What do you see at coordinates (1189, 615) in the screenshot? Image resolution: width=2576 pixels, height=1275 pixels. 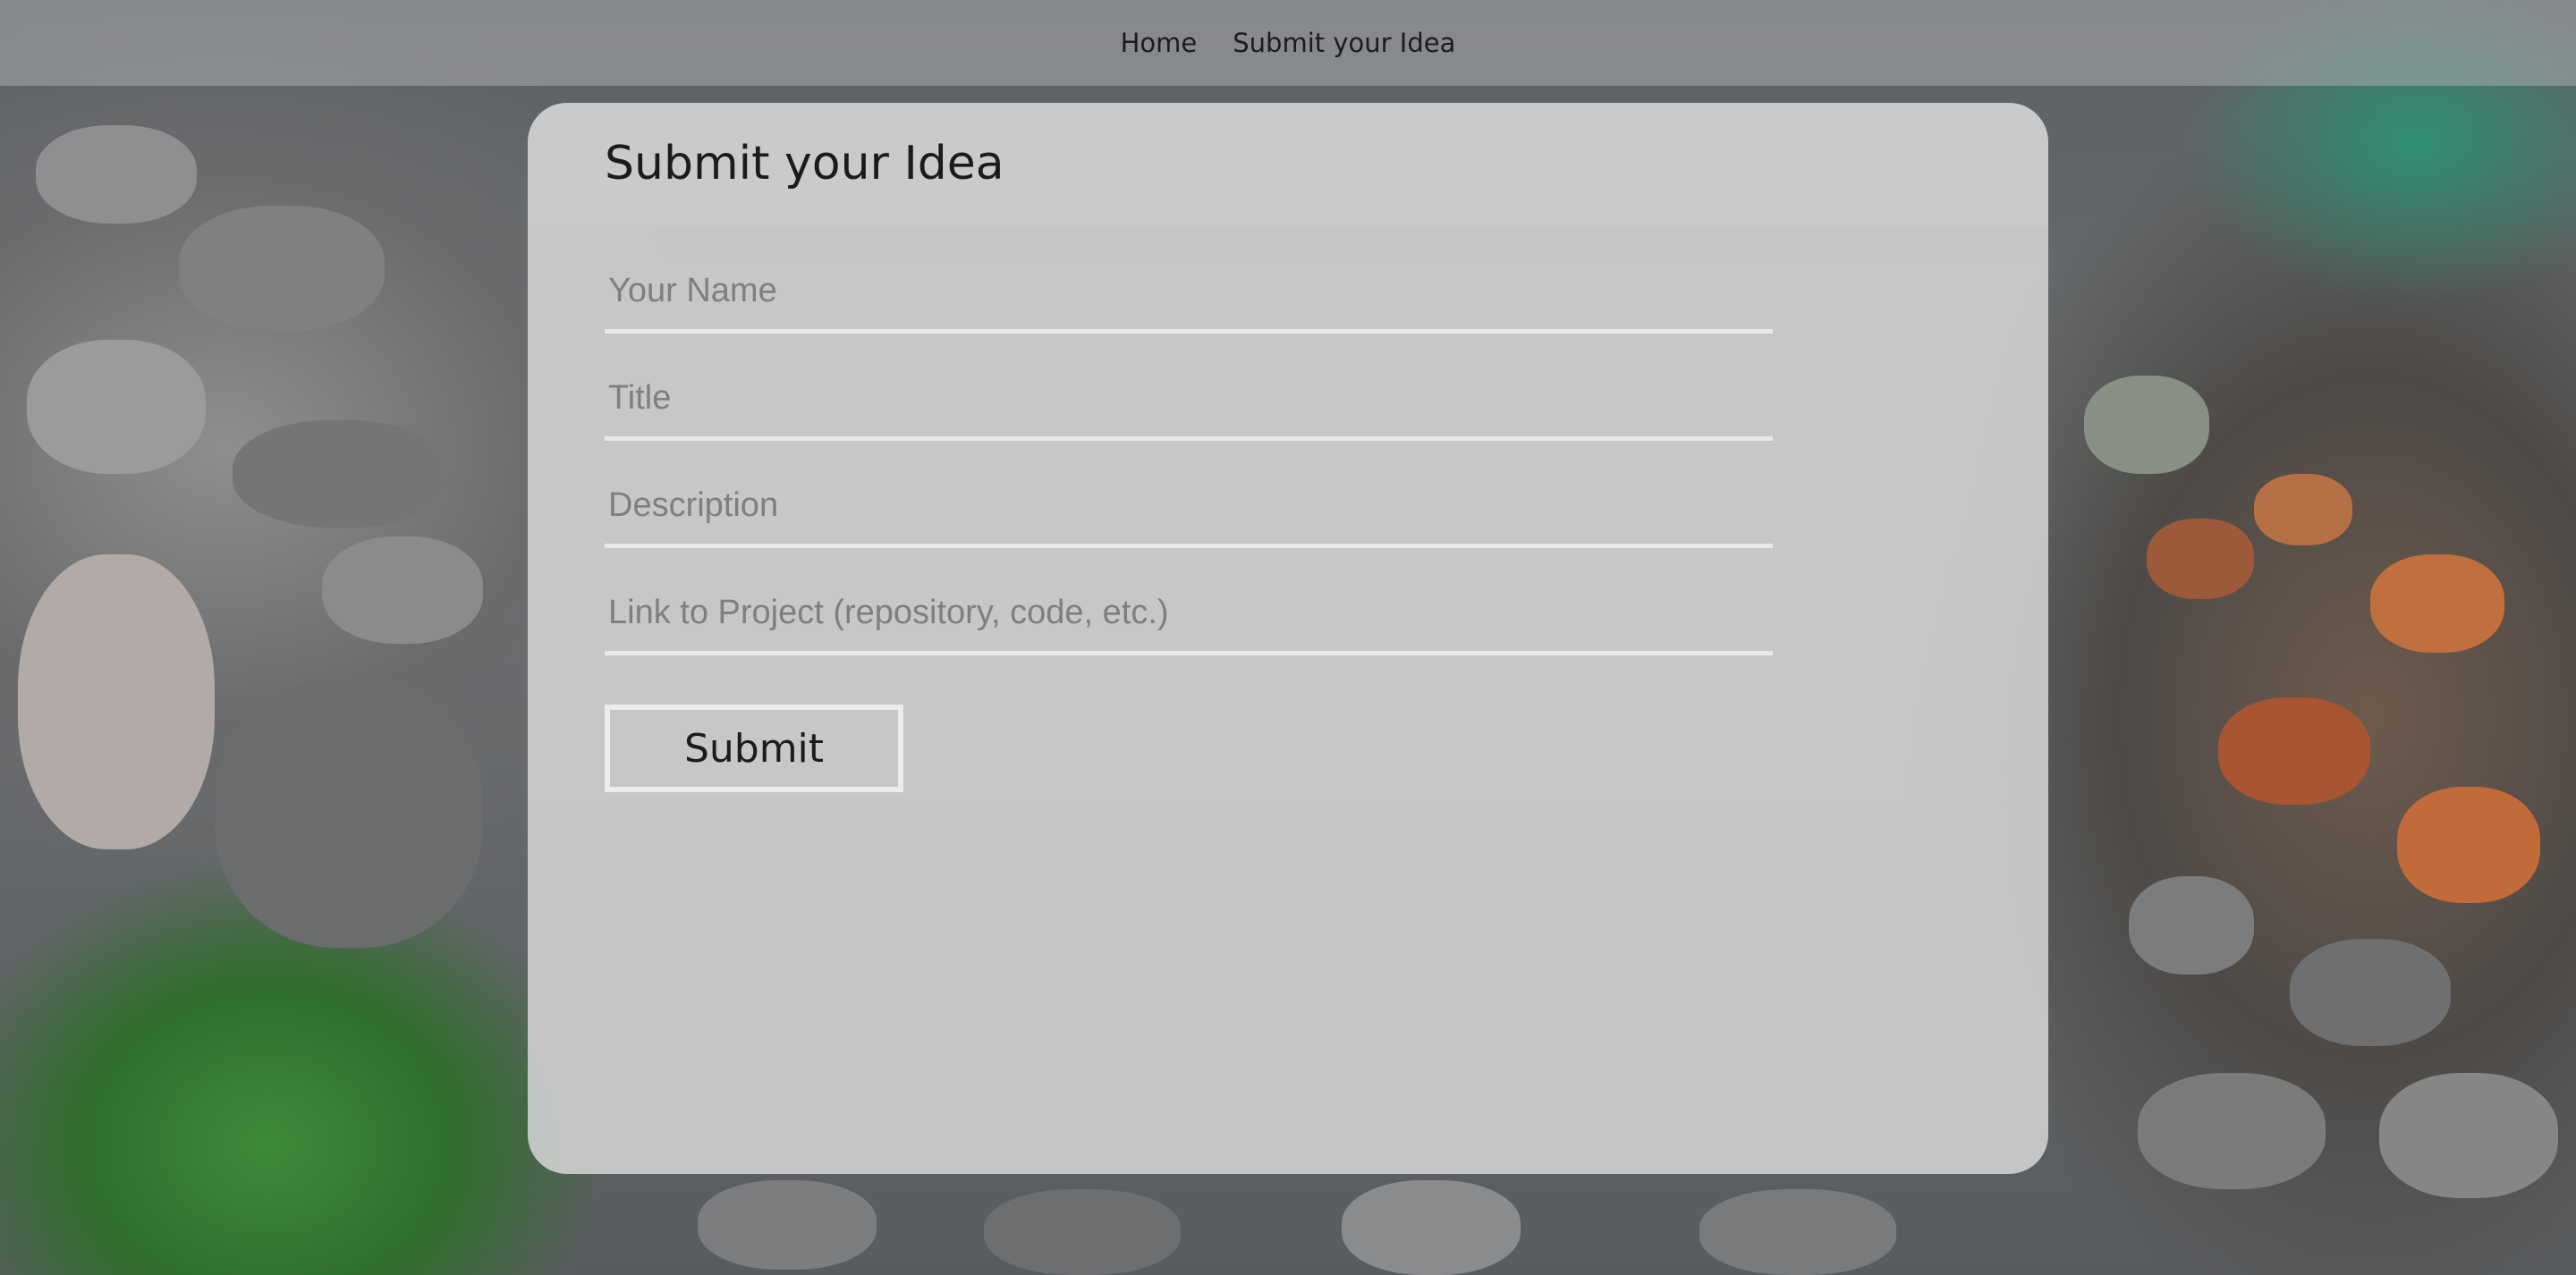 I see `project-link-input` at bounding box center [1189, 615].